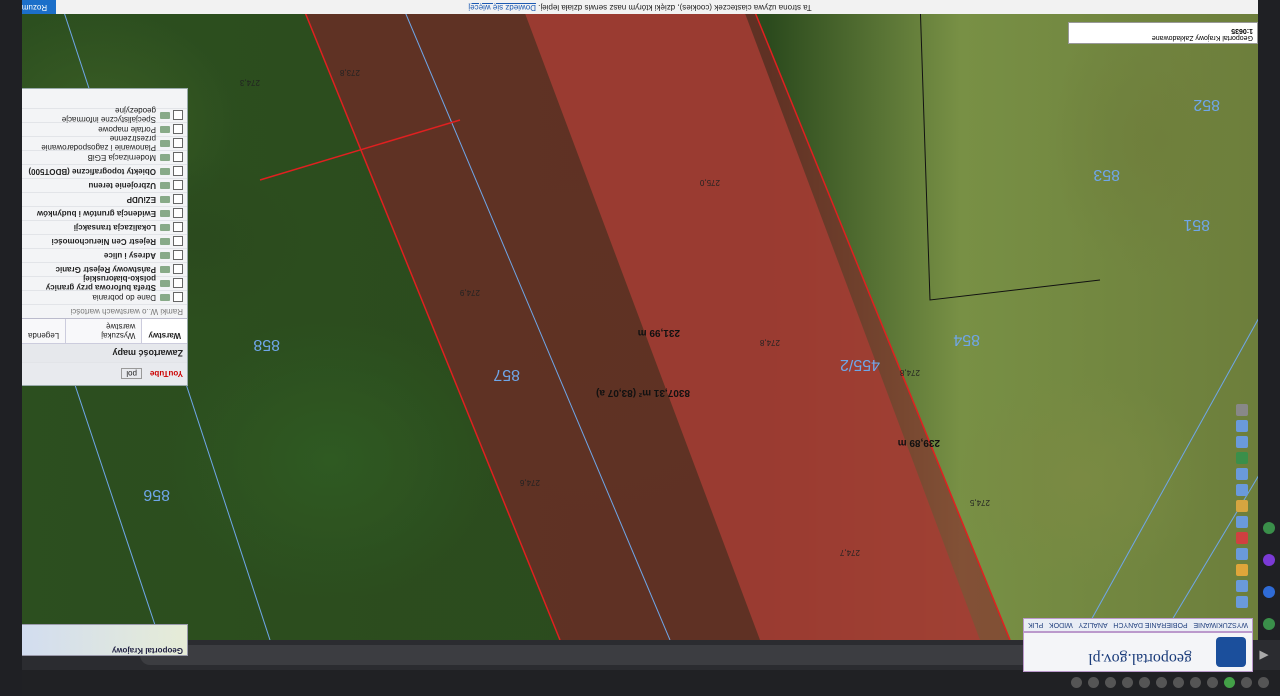  I want to click on map-toolbar, so click(1242, 506).